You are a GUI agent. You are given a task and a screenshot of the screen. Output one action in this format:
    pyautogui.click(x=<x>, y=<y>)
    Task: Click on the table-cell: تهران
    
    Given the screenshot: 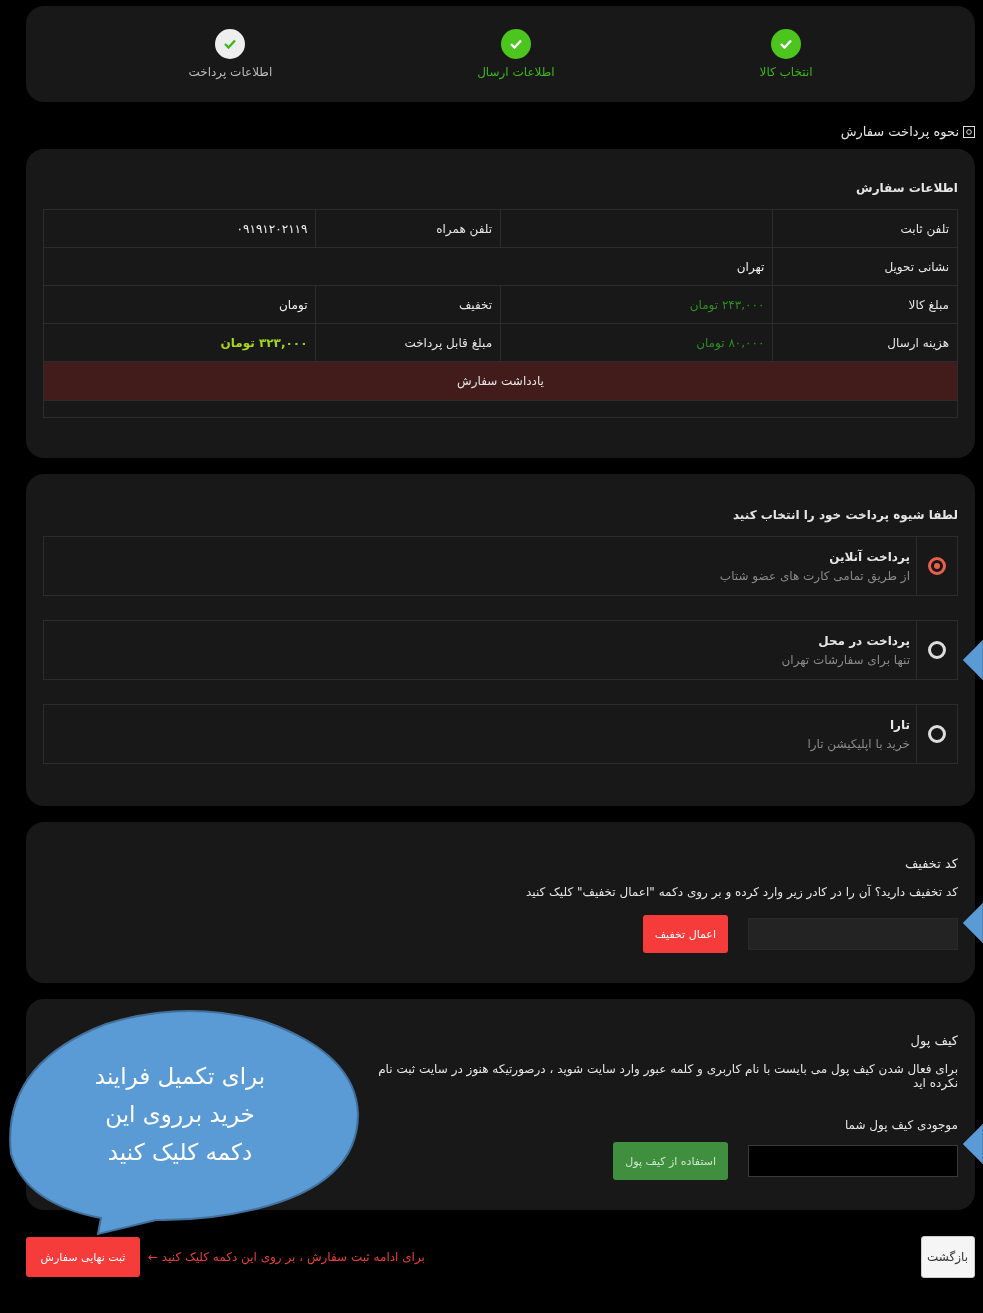 What is the action you would take?
    pyautogui.click(x=408, y=266)
    